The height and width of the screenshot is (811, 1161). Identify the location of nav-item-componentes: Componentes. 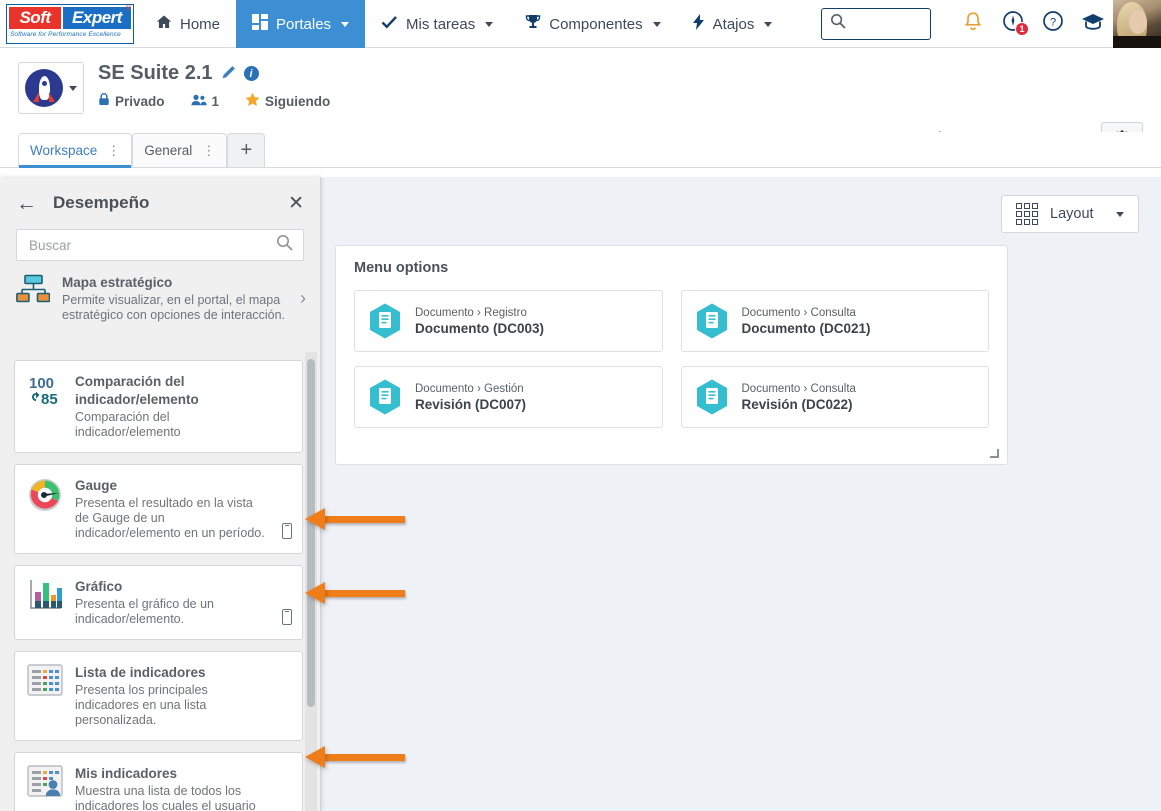
(592, 24).